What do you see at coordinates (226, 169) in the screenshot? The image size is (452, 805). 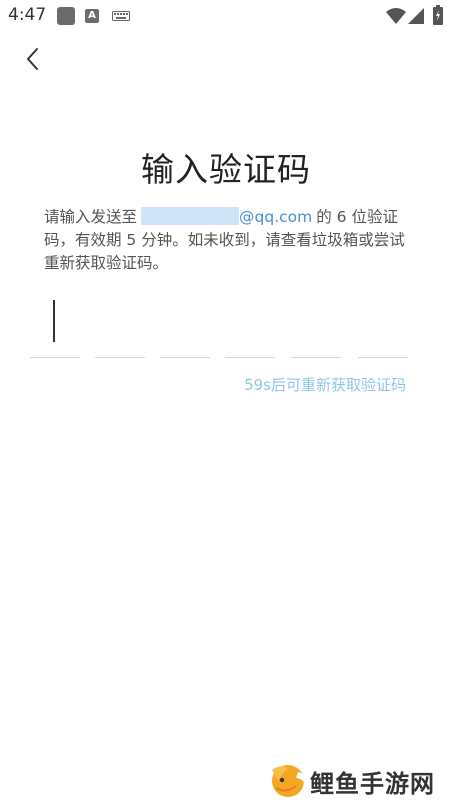 I see `page-title: 输入验证码` at bounding box center [226, 169].